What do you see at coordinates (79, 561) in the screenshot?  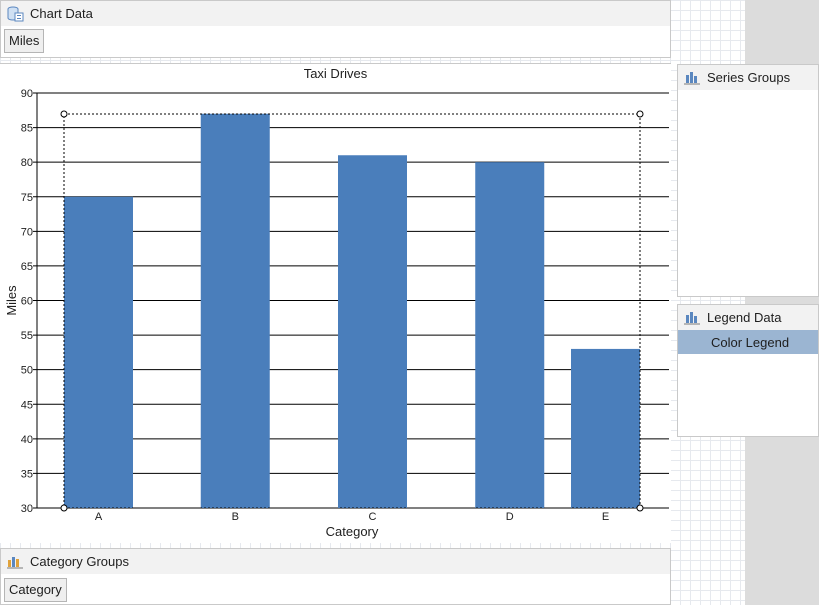 I see `category-groups-title: Category Groups` at bounding box center [79, 561].